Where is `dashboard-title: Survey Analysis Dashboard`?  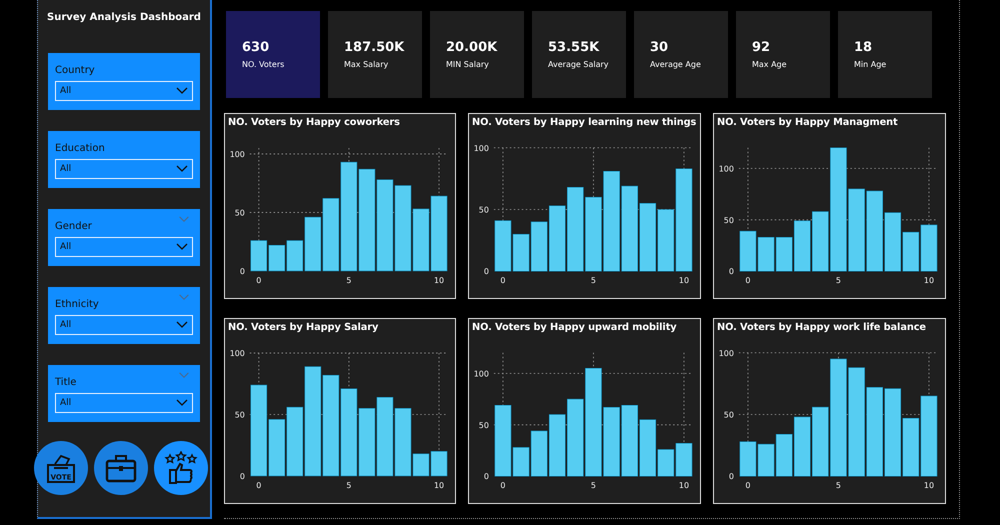 dashboard-title: Survey Analysis Dashboard is located at coordinates (124, 17).